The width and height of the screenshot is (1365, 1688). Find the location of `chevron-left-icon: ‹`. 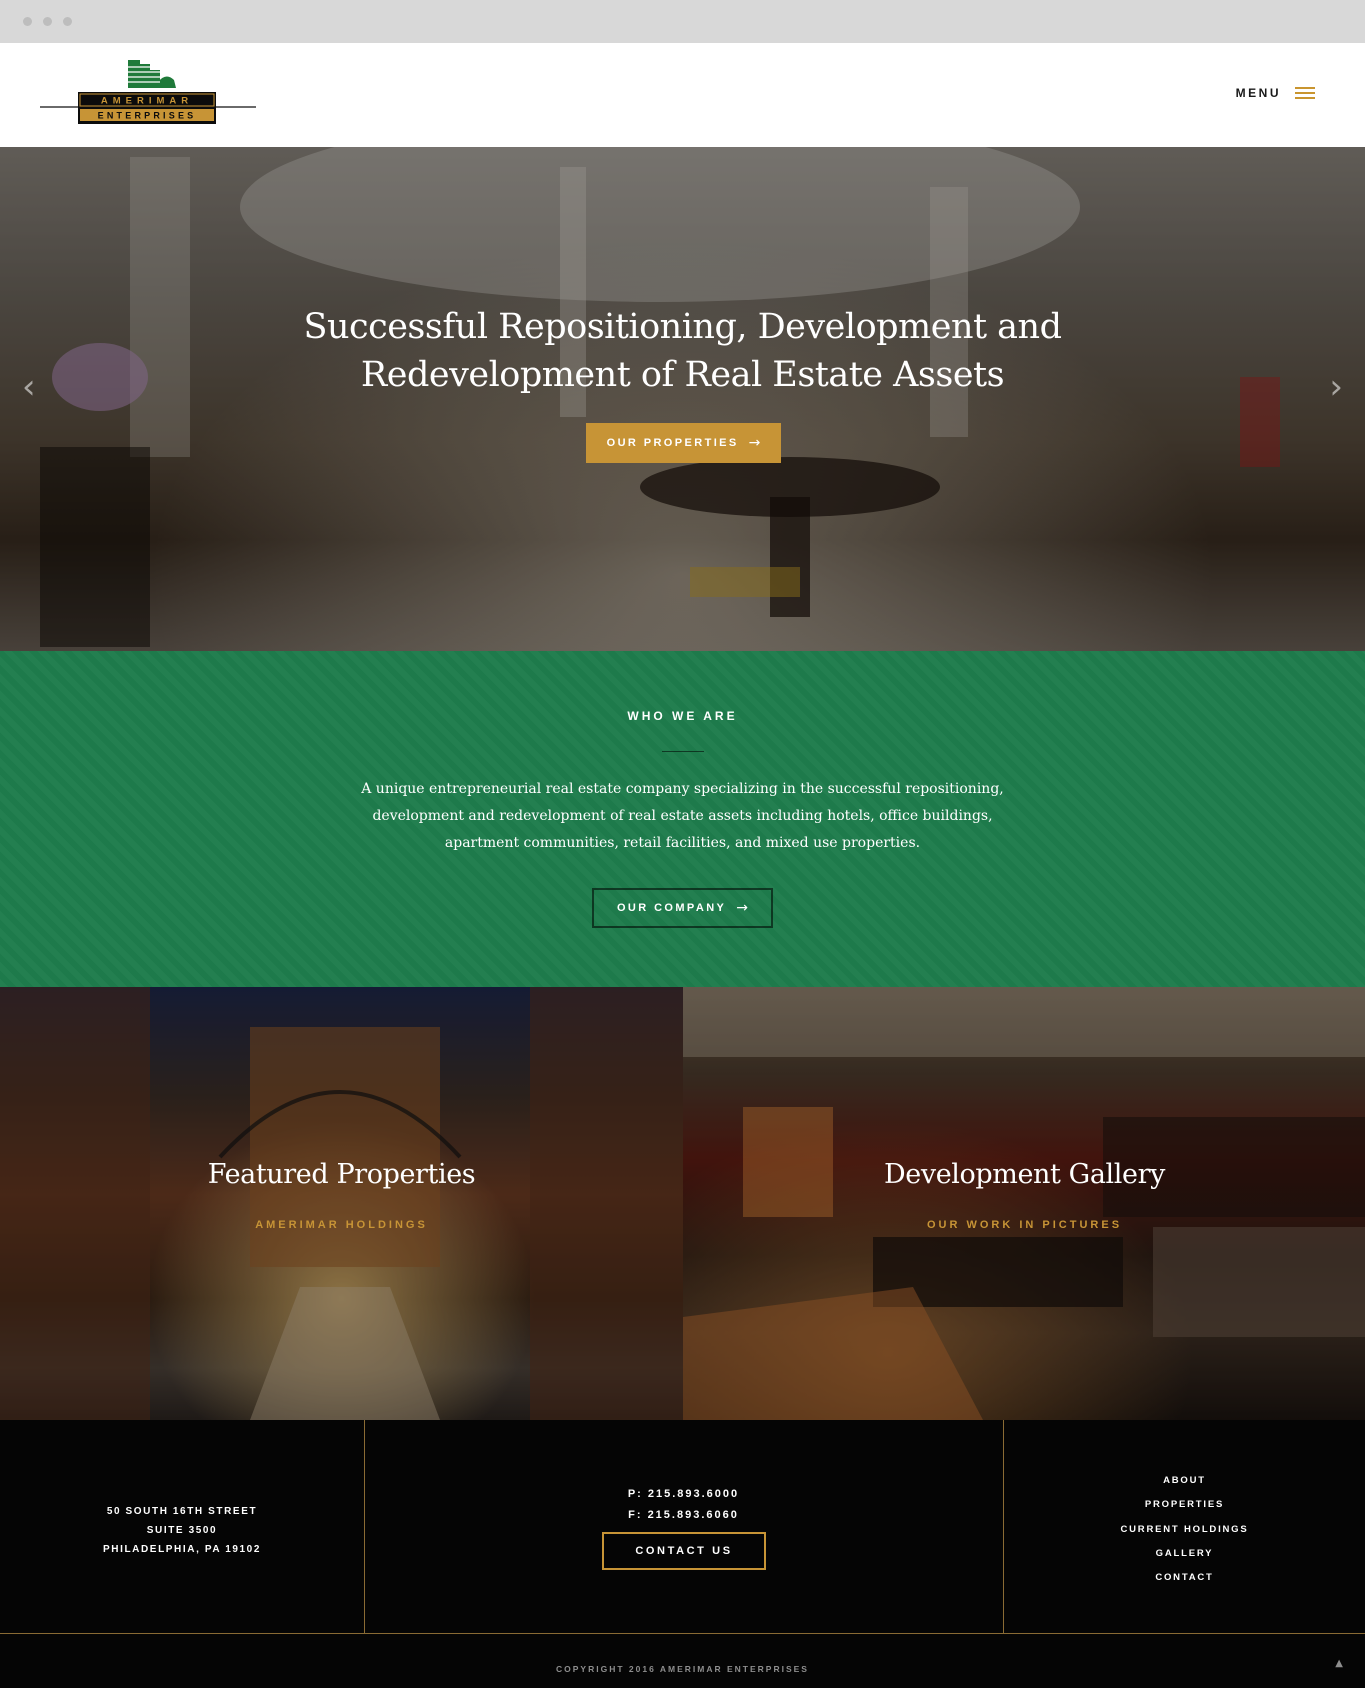

chevron-left-icon: ‹ is located at coordinates (29, 387).